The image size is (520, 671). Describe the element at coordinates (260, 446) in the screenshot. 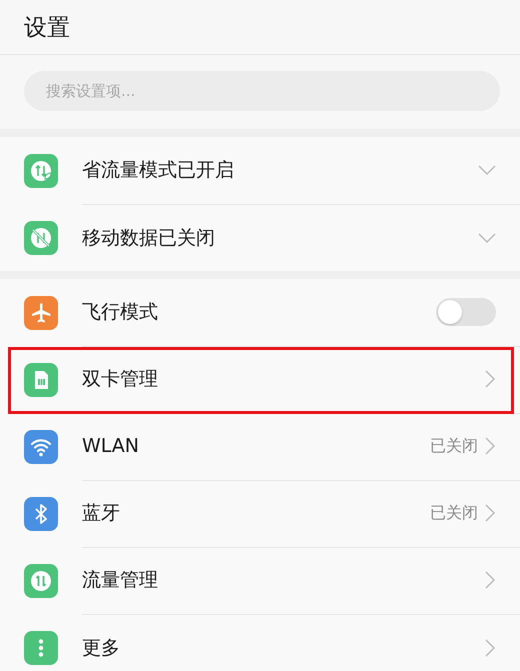

I see `settings-row: WLAN 已关闭` at that location.